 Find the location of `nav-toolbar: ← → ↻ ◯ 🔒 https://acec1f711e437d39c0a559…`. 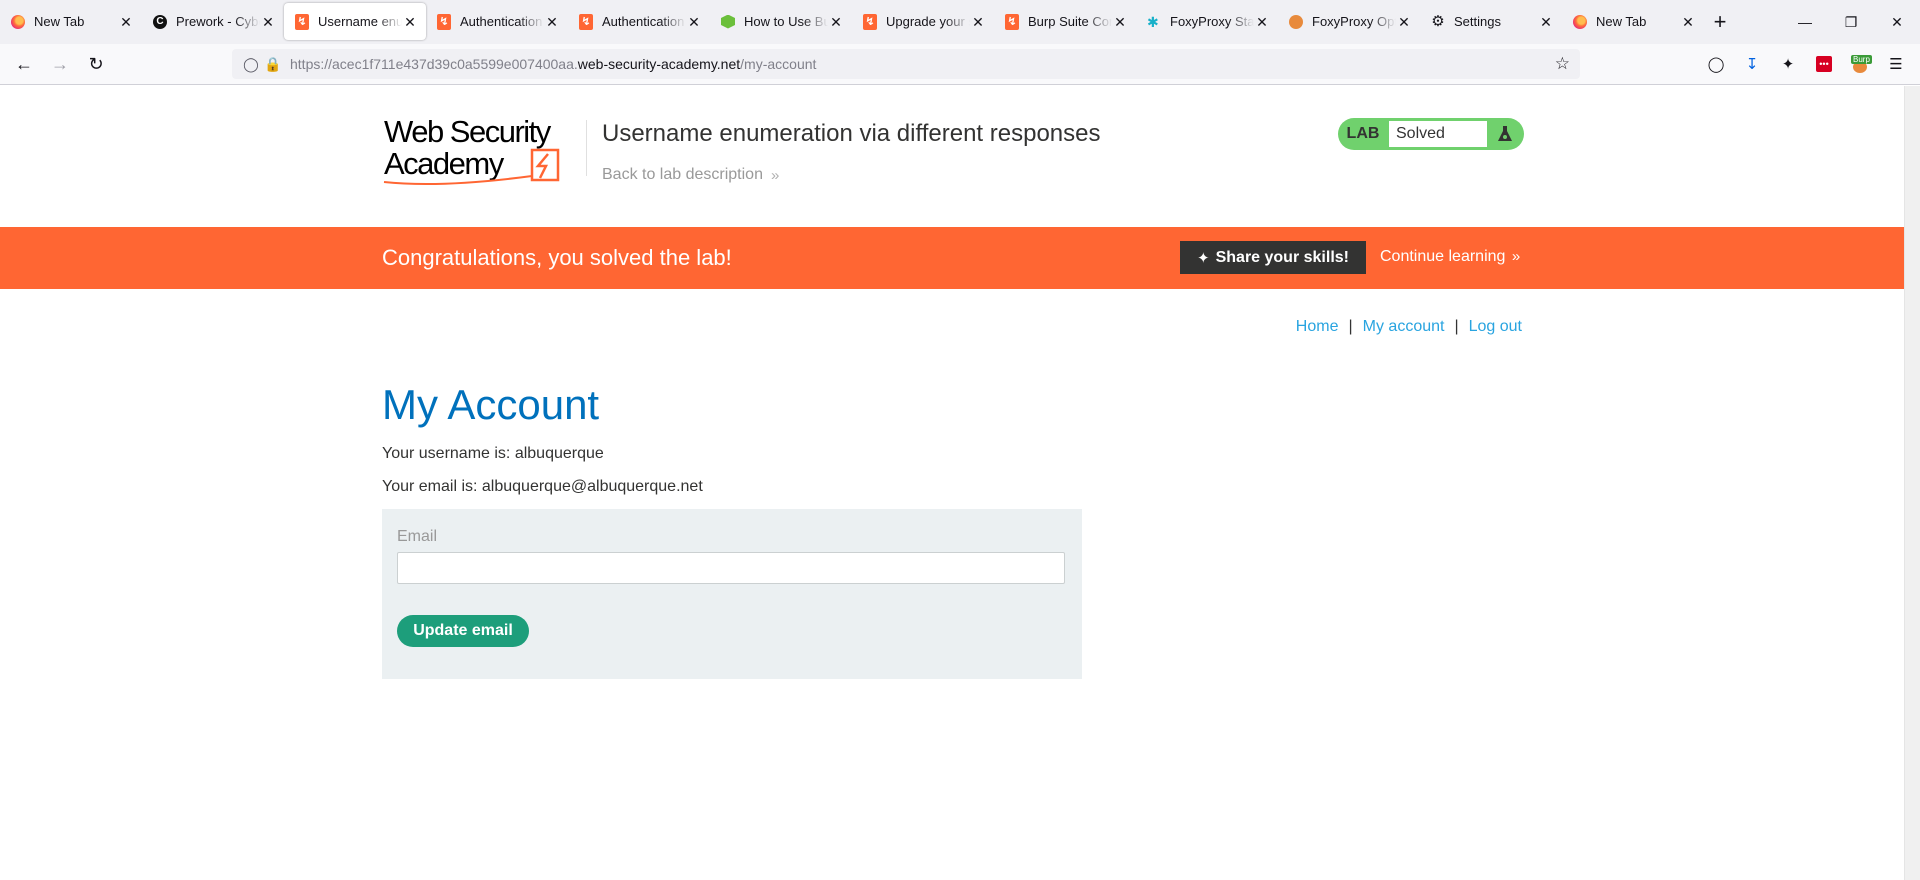

nav-toolbar: ← → ↻ ◯ 🔒 https://acec1f711e437d39c0a559… is located at coordinates (960, 64).